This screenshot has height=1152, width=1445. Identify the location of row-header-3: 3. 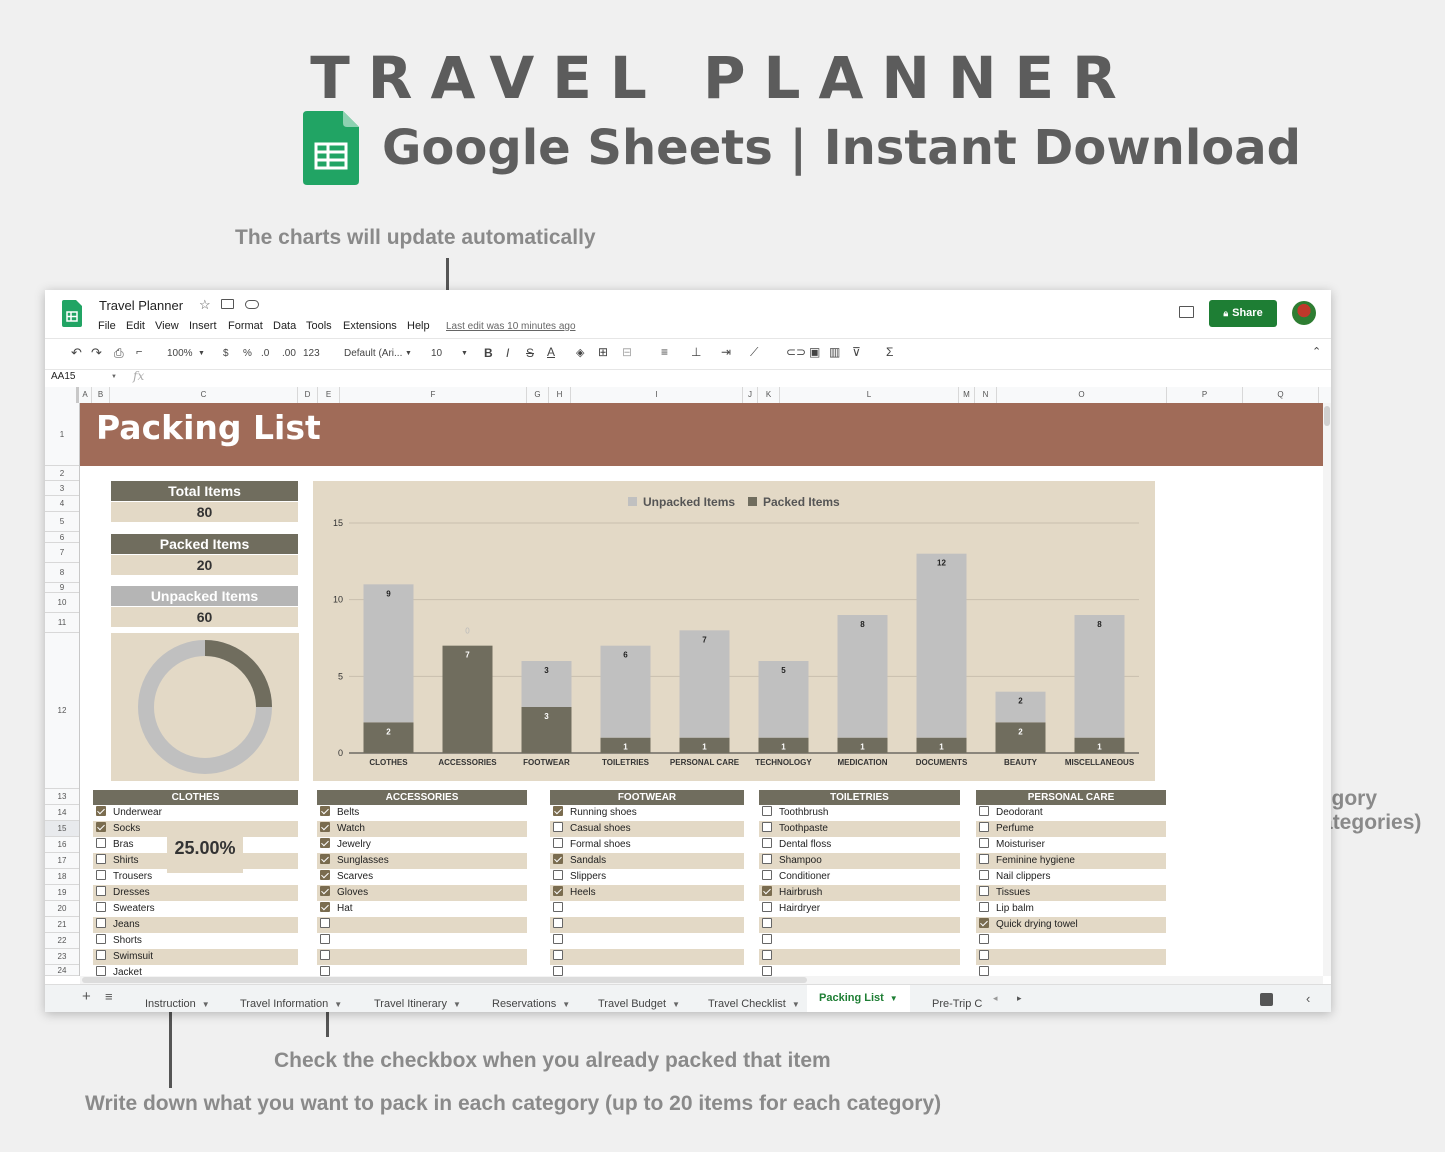
(62, 488).